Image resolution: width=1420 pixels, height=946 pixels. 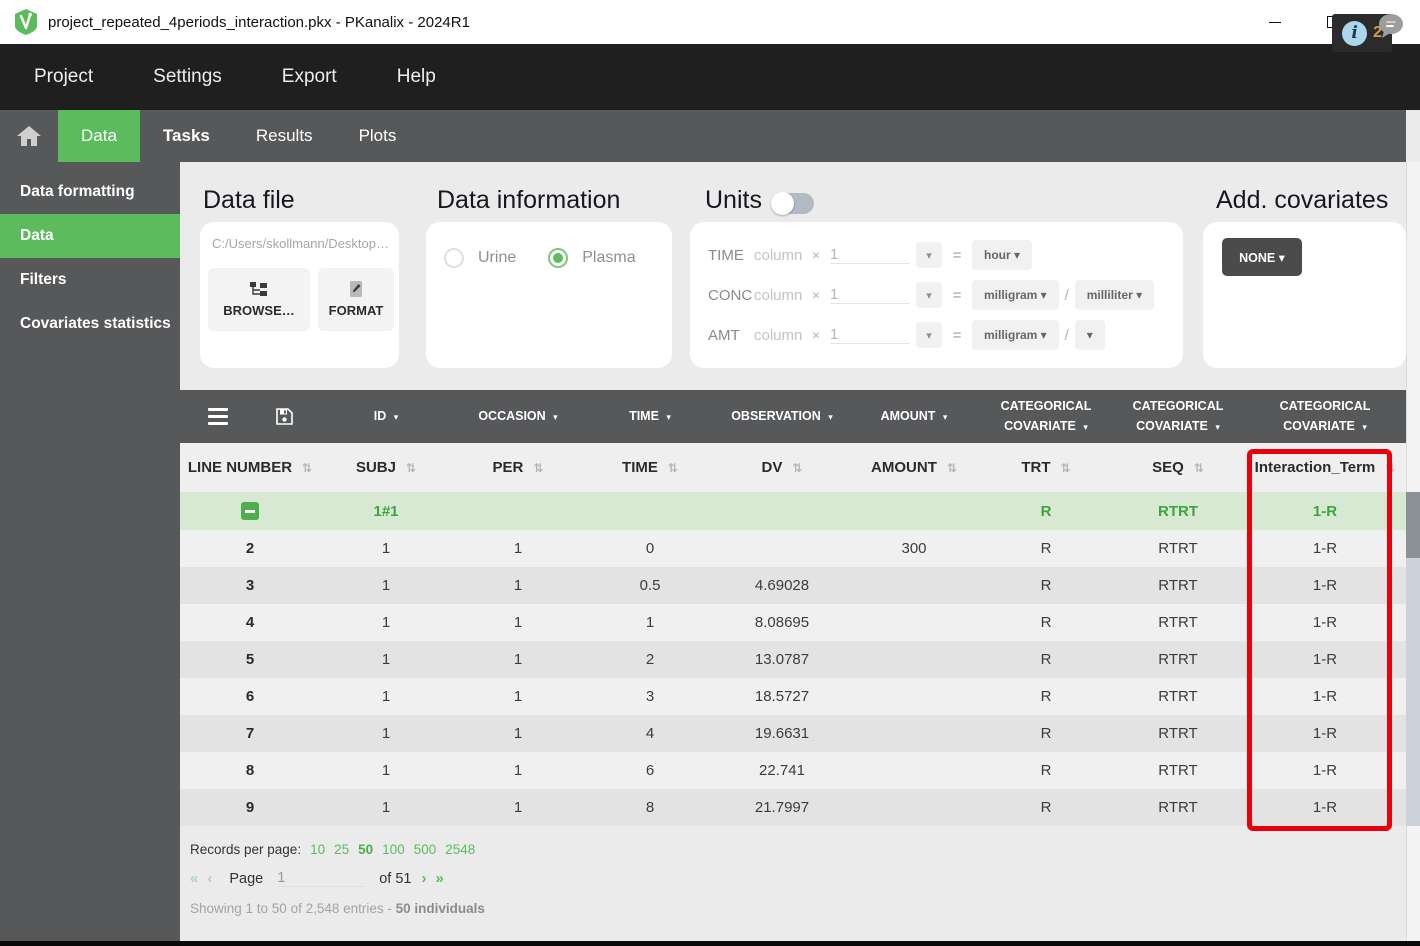 I want to click on records-per-page-option-500: 500, so click(x=425, y=849).